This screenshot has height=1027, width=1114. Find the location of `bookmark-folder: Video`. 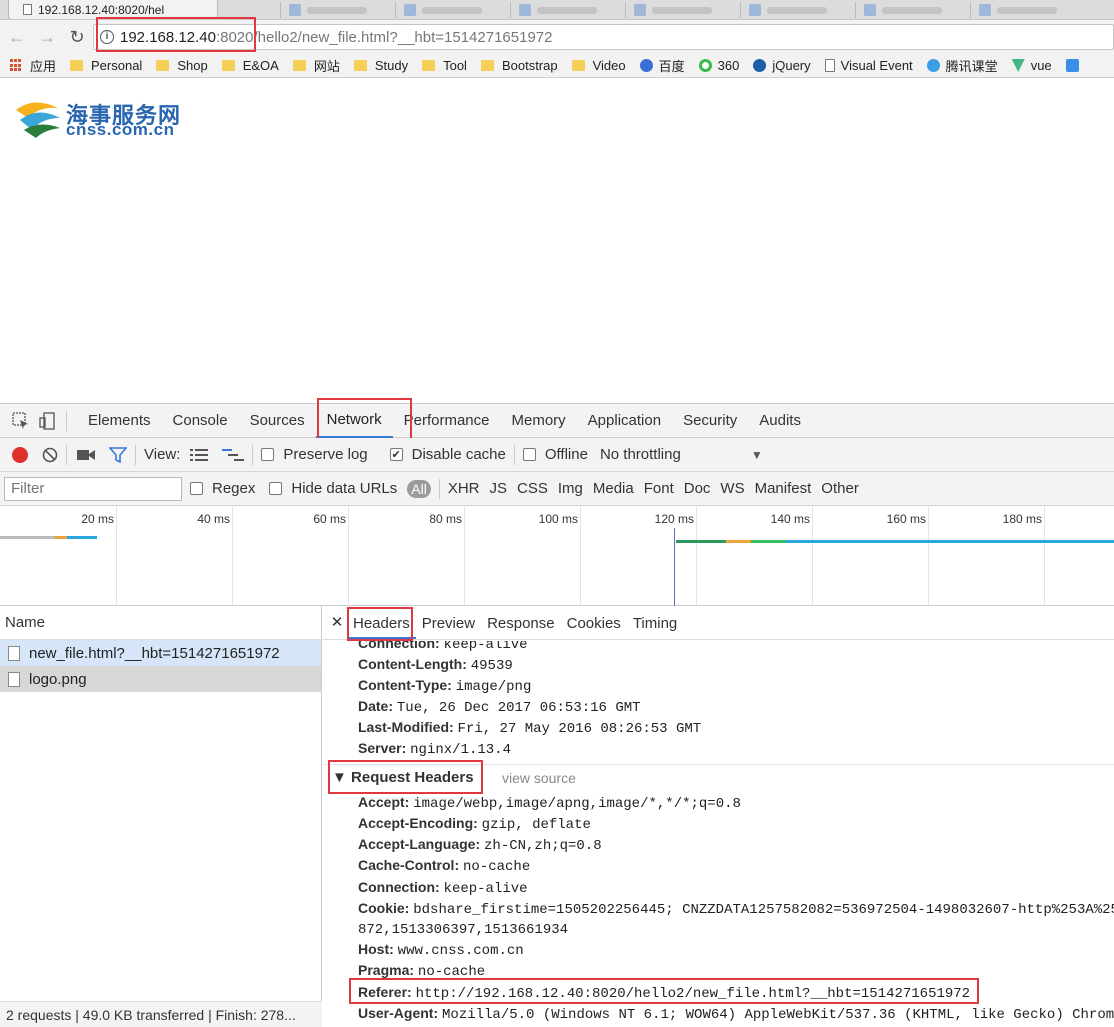

bookmark-folder: Video is located at coordinates (598, 65).